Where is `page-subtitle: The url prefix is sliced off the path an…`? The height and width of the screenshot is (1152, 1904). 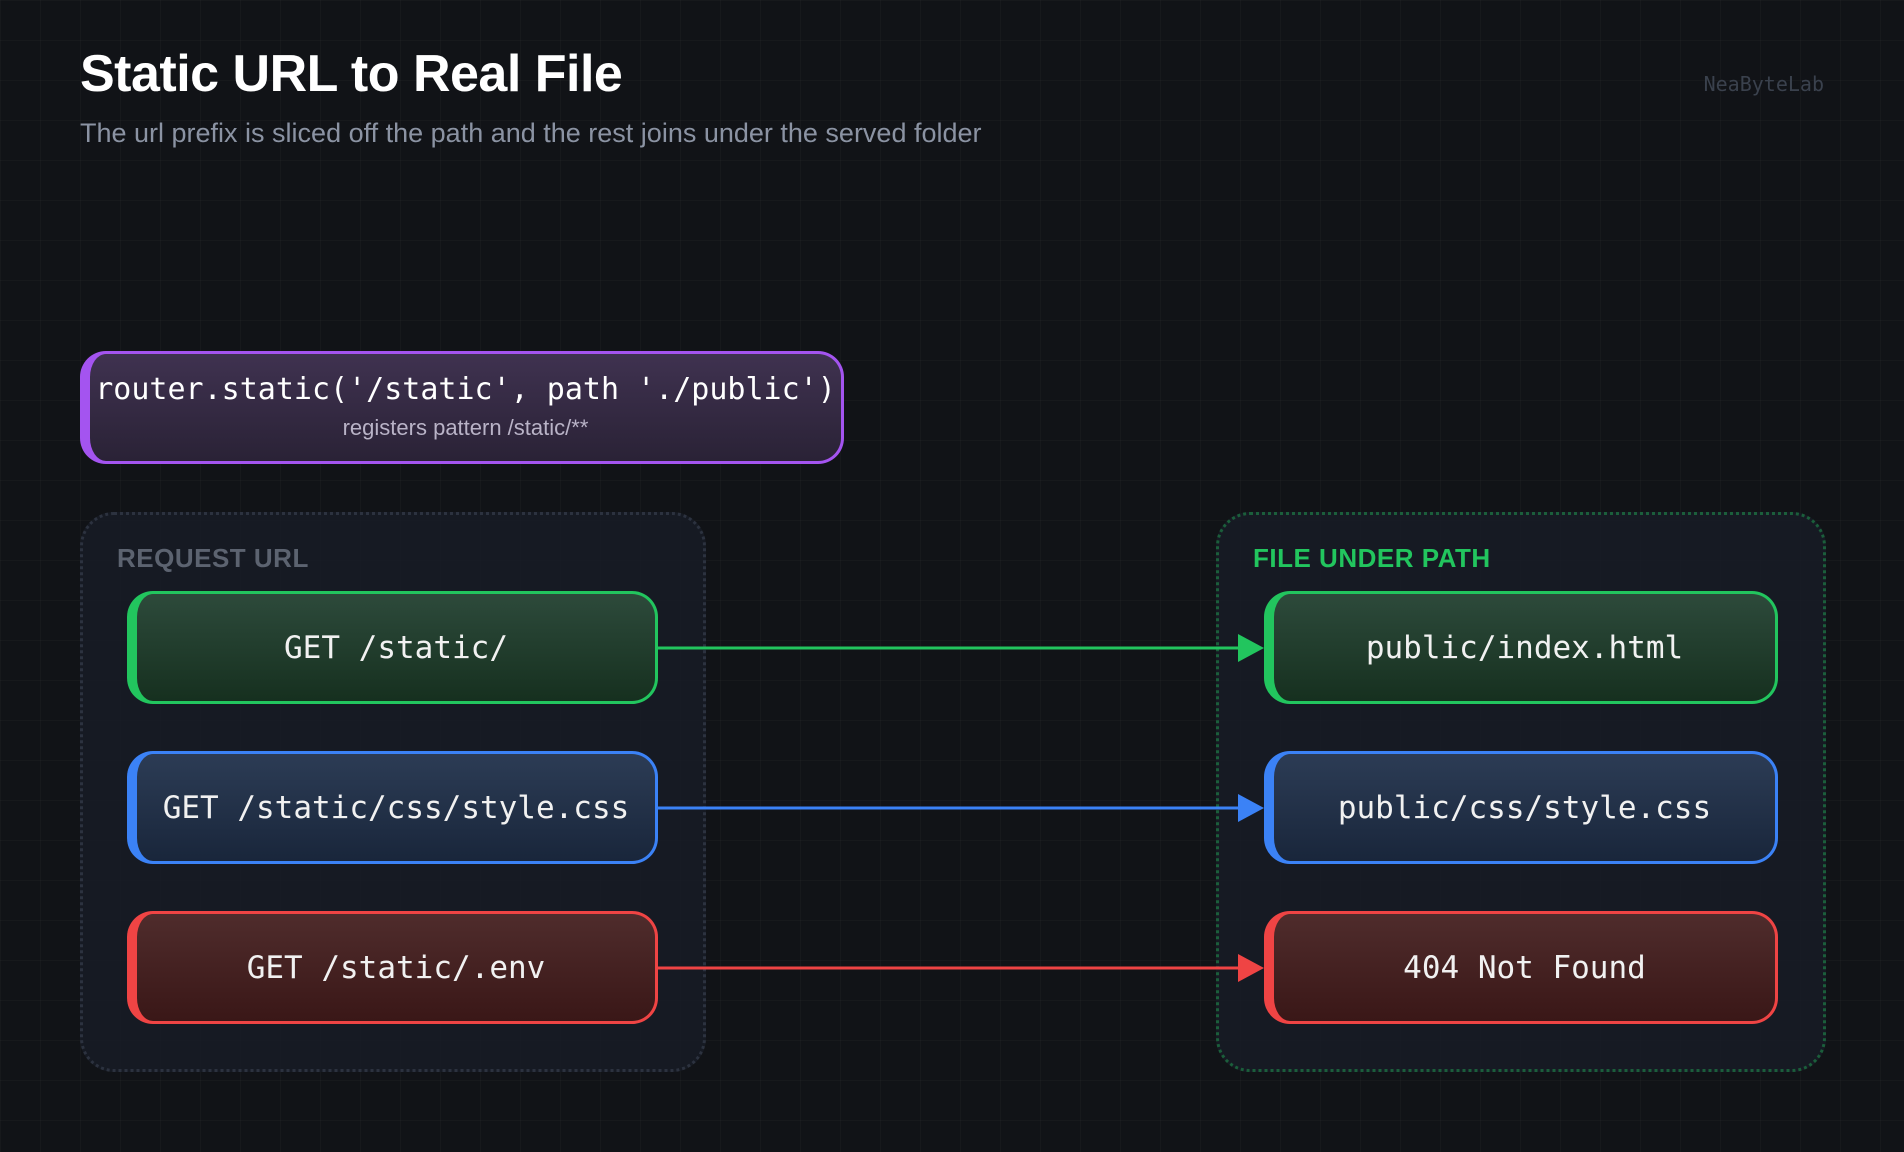
page-subtitle: The url prefix is sliced off the path an… is located at coordinates (531, 133).